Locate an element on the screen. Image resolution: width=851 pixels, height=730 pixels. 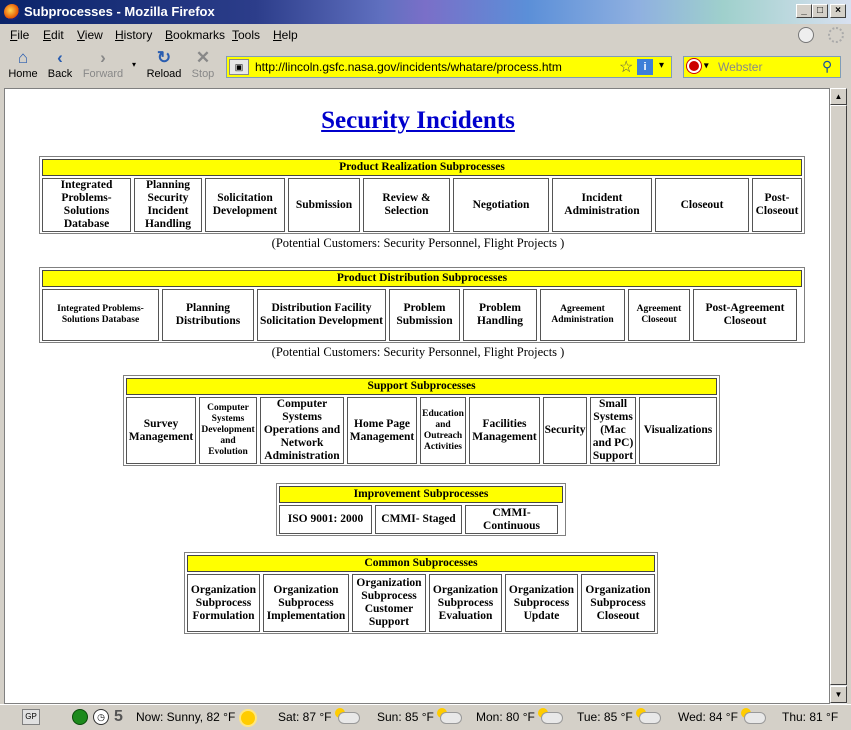
forward-button: › Forward is located at coordinates (103, 64).